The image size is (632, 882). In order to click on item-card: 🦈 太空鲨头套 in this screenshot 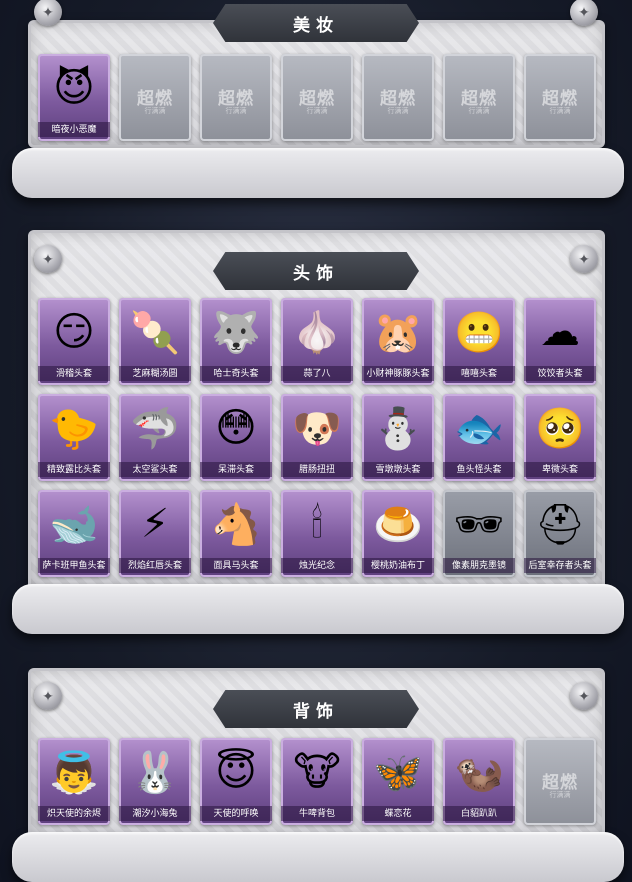, I will do `click(155, 437)`.